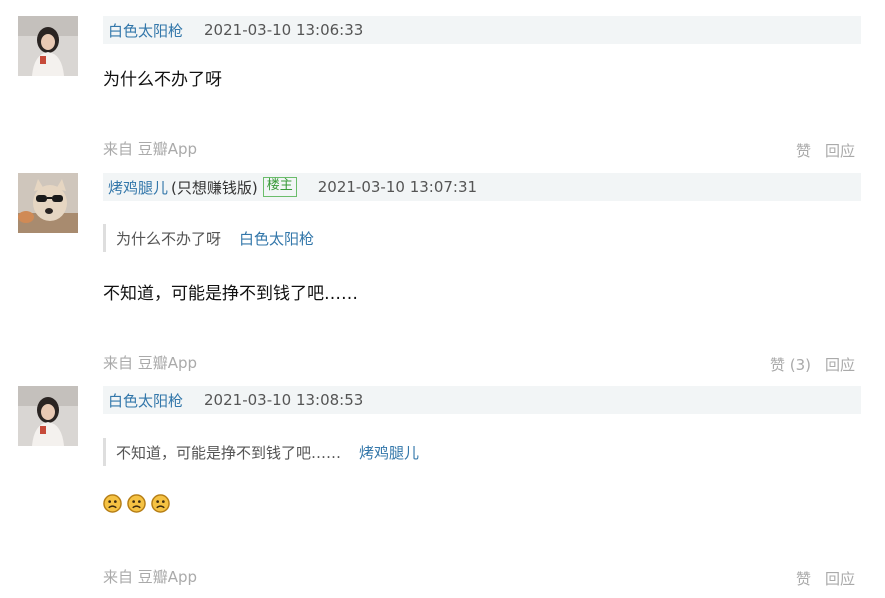  What do you see at coordinates (138, 187) in the screenshot?
I see `author-link: 烤鸡腿儿` at bounding box center [138, 187].